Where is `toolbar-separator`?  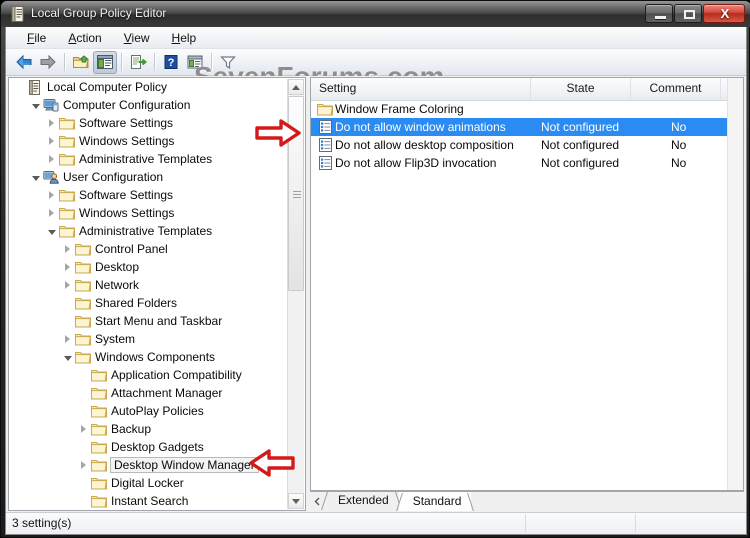
toolbar-separator is located at coordinates (211, 62).